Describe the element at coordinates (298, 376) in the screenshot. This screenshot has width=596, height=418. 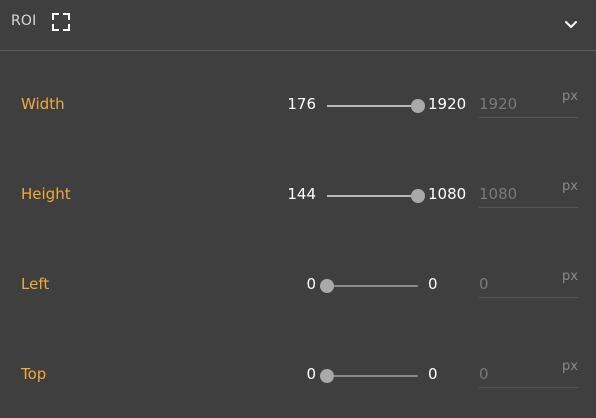
I see `roi-row-top: Top 0 0 0 px` at that location.